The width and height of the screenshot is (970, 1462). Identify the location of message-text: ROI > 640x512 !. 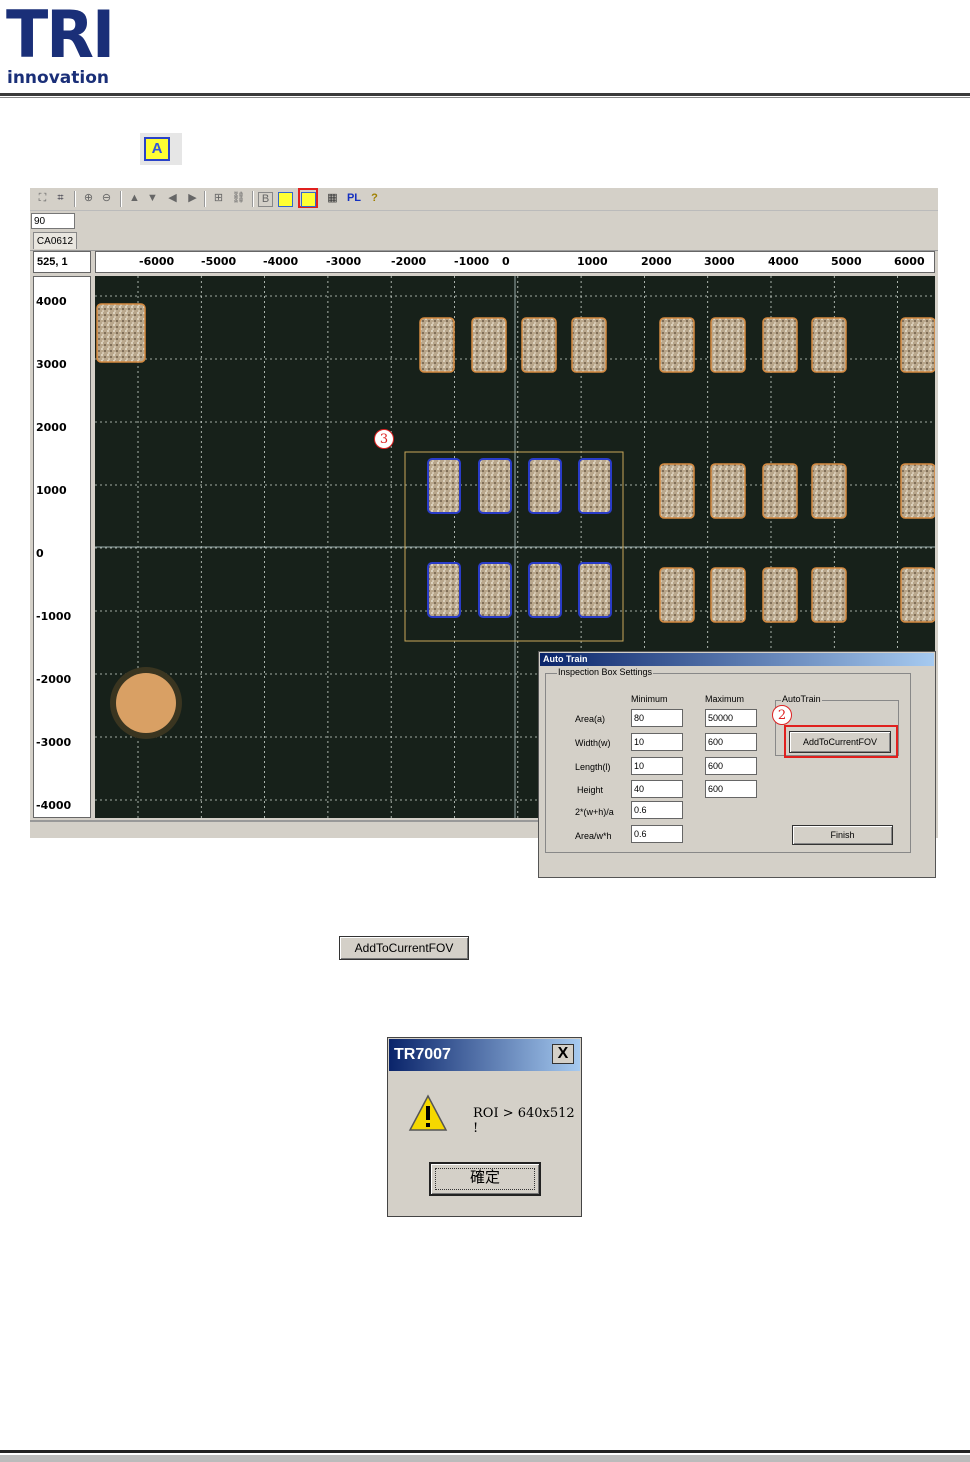
(524, 1121).